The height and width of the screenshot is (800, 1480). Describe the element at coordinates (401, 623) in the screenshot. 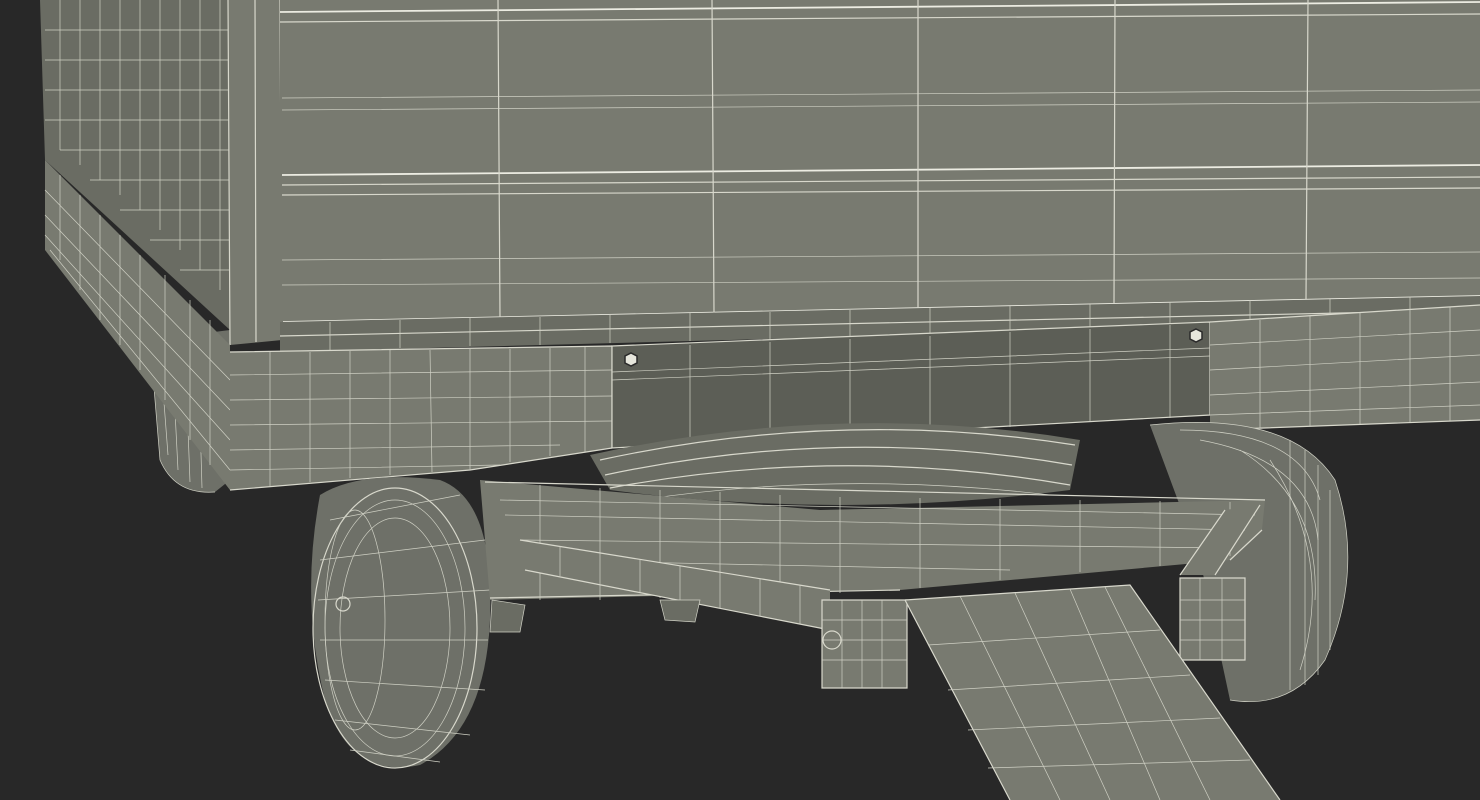

I see `left-front-wheel` at that location.